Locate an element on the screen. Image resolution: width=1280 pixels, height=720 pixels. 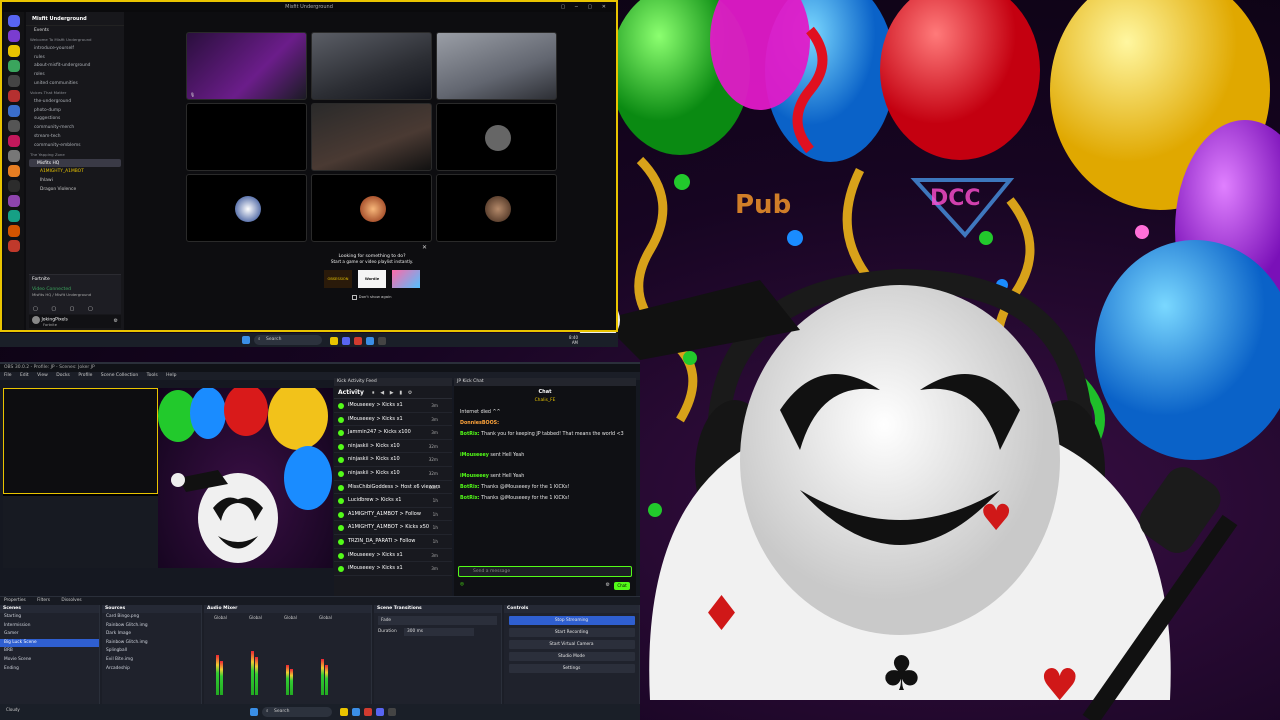
taskbar-clock: 8:40 AM is located at coordinates (573, 340).